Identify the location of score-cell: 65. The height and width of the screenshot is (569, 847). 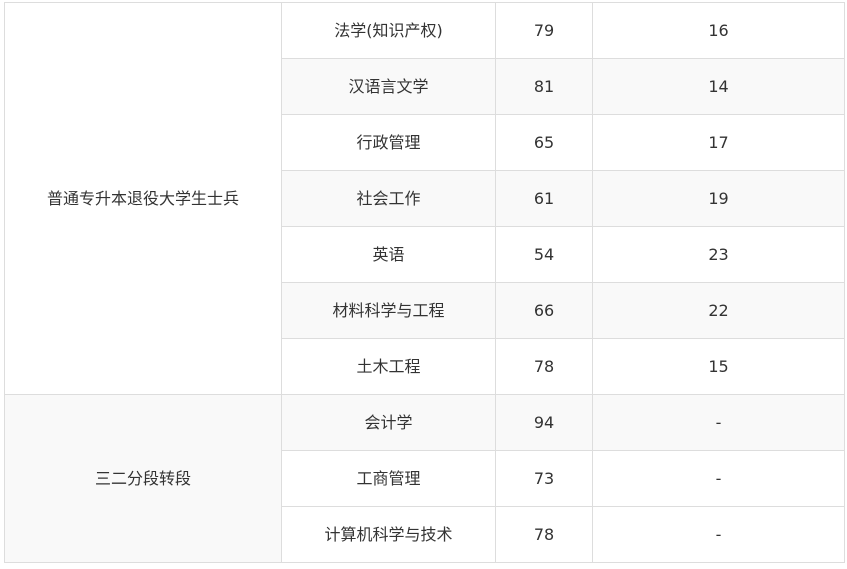
(544, 142).